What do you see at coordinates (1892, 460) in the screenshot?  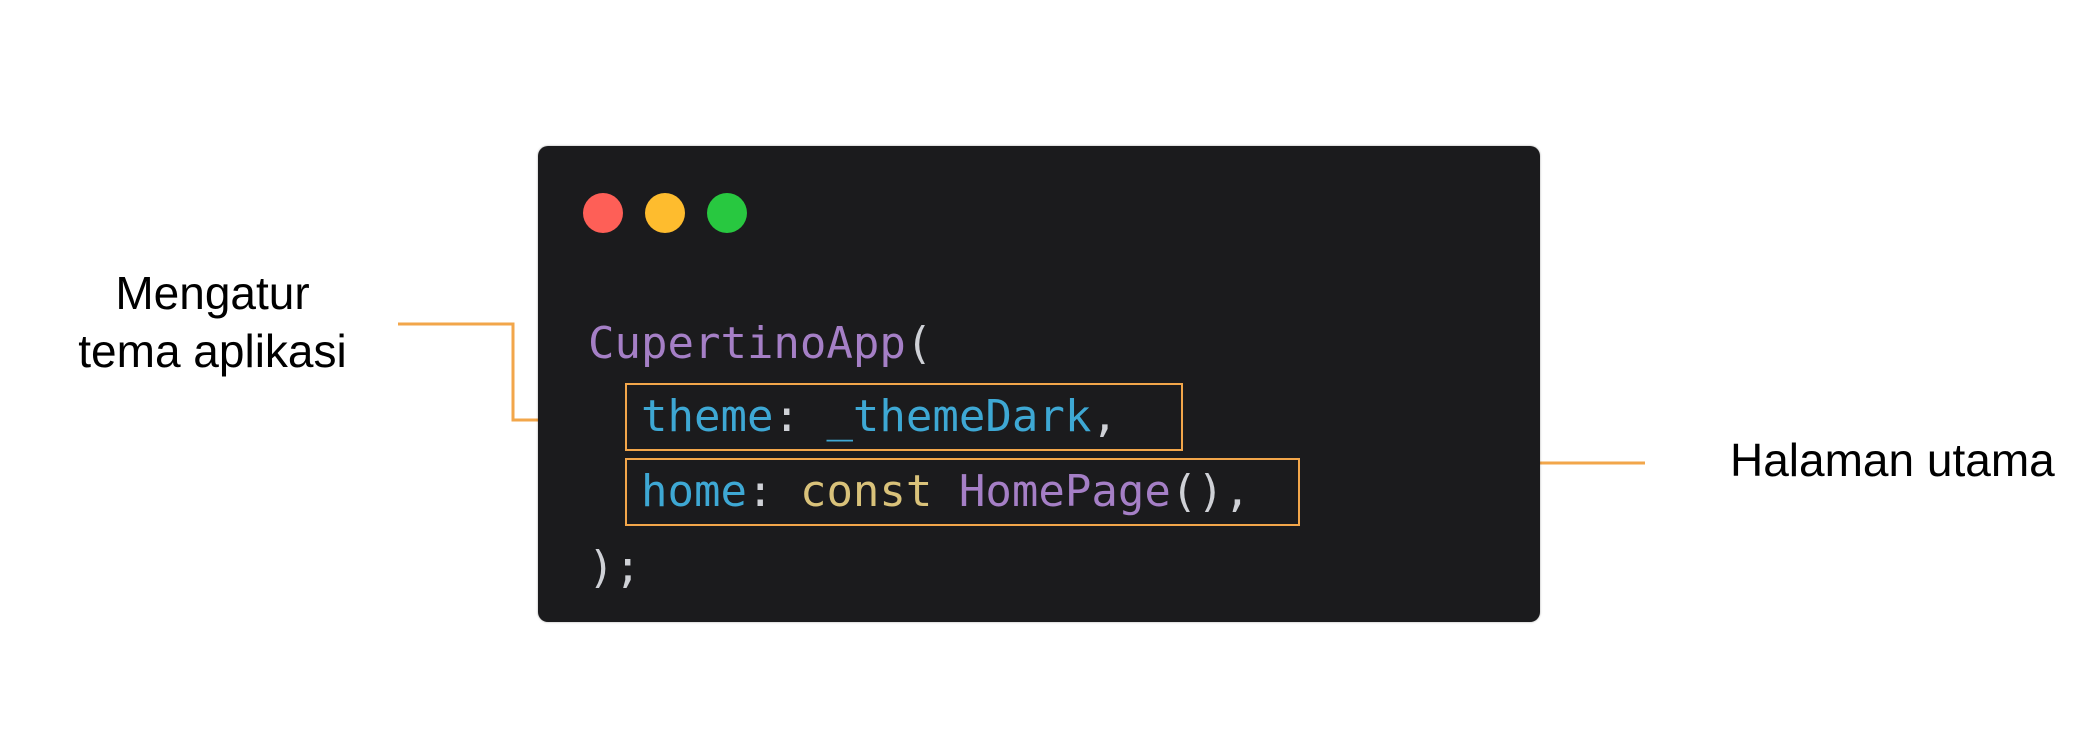 I see `annotation-home: Halaman utama` at bounding box center [1892, 460].